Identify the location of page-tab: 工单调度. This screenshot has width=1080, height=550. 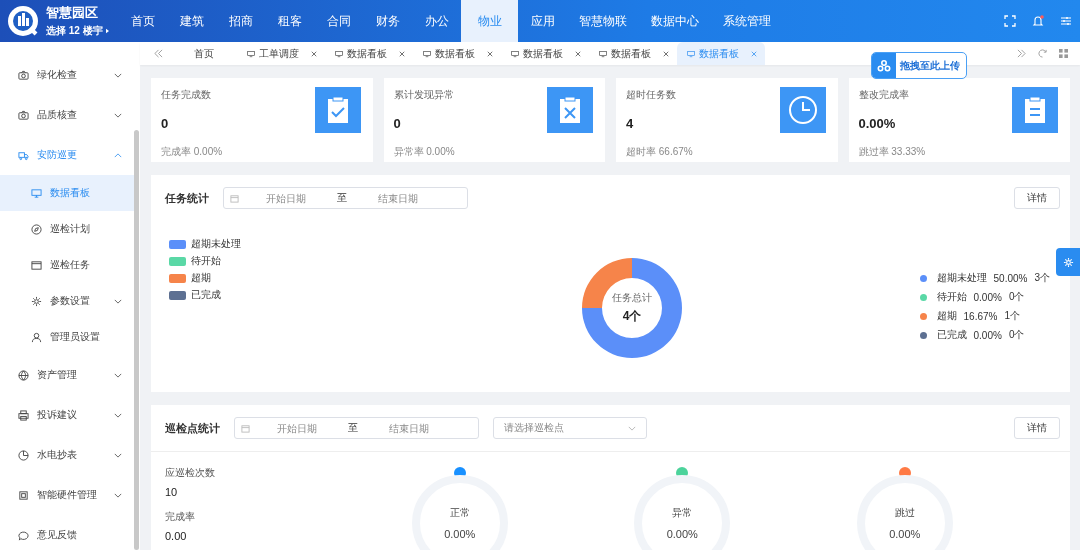
(281, 53).